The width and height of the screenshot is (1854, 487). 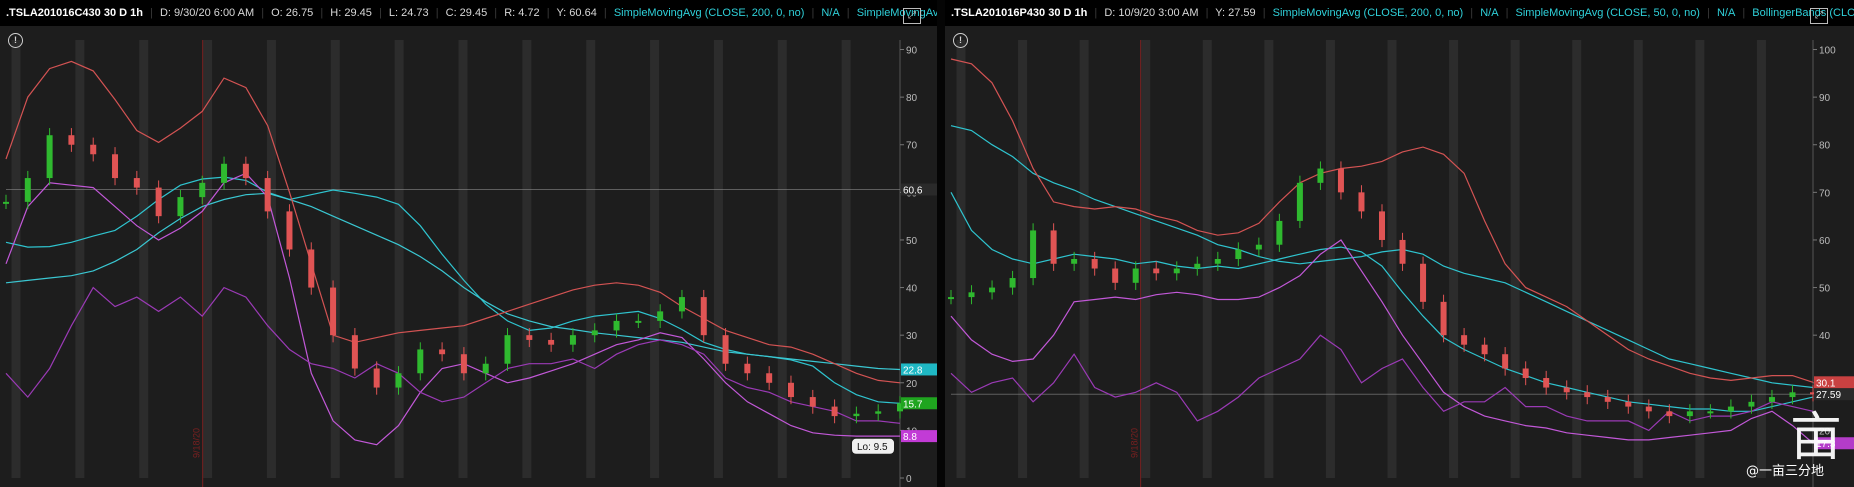 I want to click on call-field-close: C: 29.45, so click(x=466, y=13).